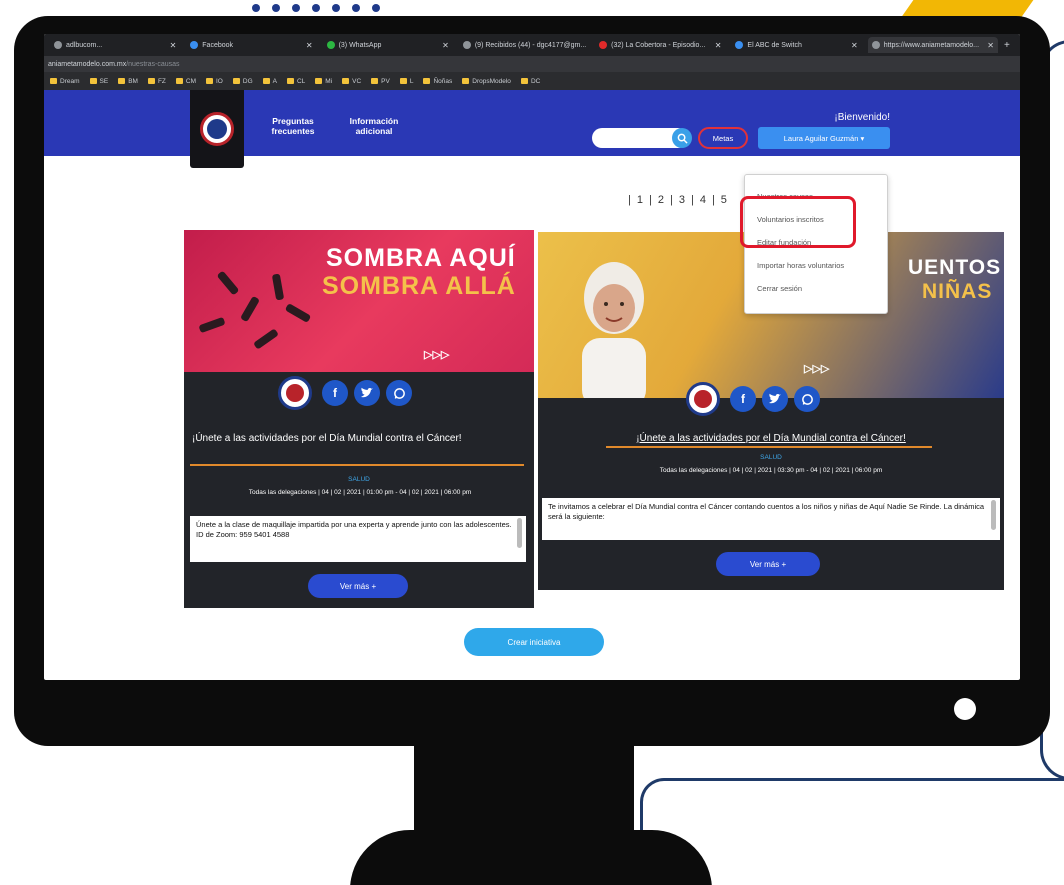  What do you see at coordinates (380, 81) in the screenshot?
I see `bookmark-item: PV` at bounding box center [380, 81].